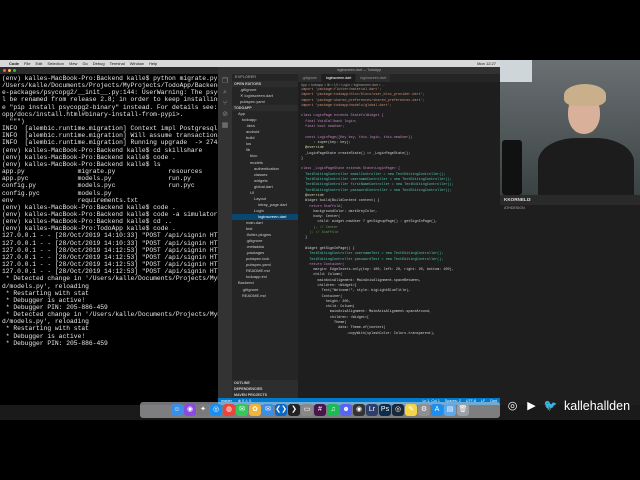 This screenshot has height=480, width=640. Describe the element at coordinates (137, 63) in the screenshot. I see `menu-window: Window` at that location.